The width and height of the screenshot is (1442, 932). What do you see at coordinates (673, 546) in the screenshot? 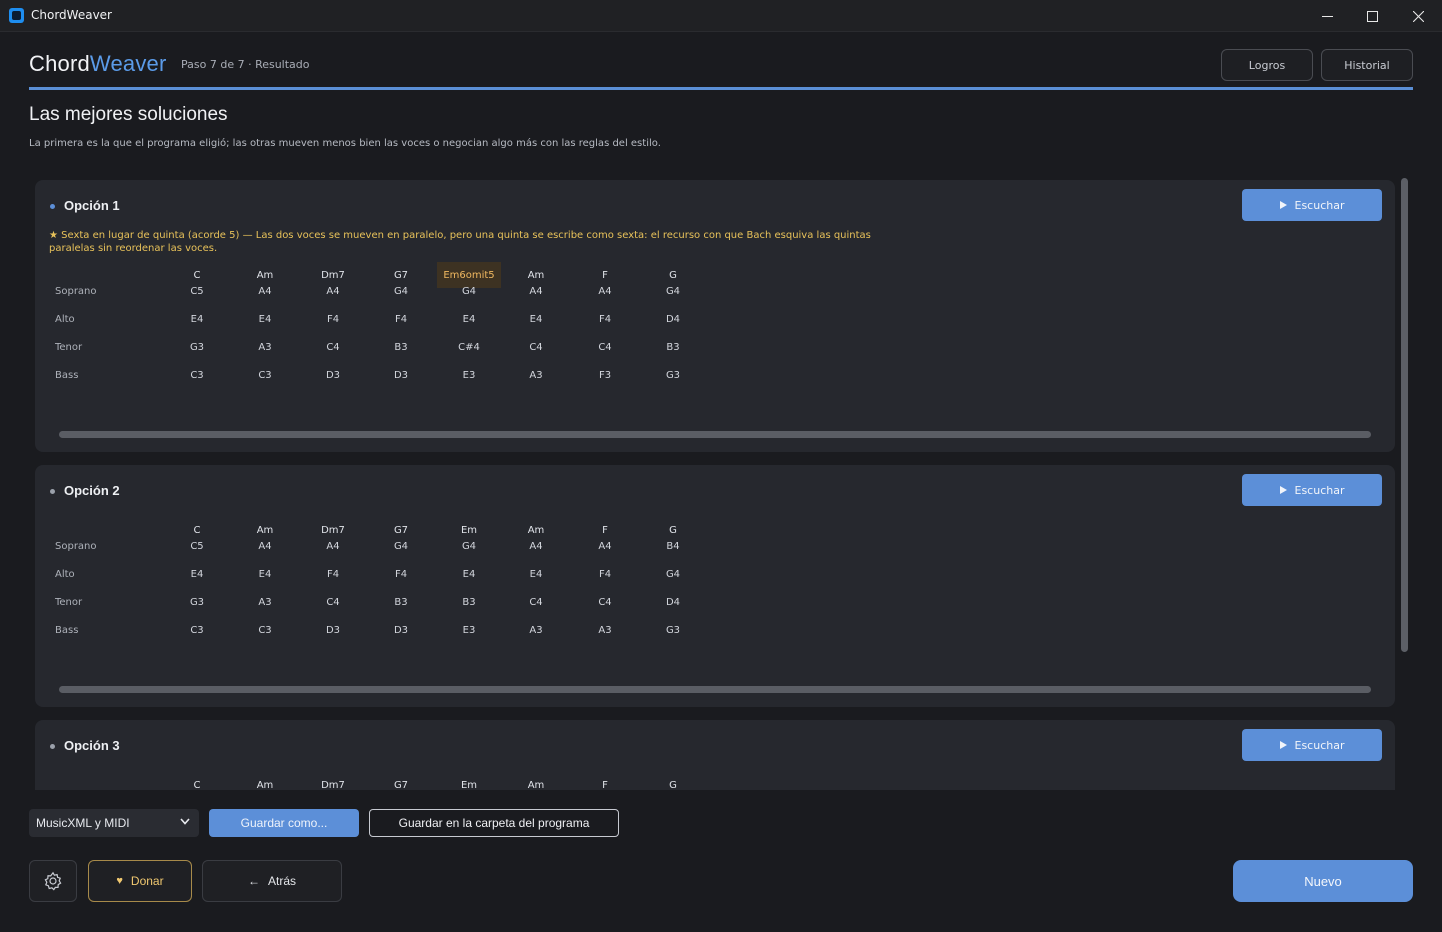
I see `note-cell: B4` at bounding box center [673, 546].